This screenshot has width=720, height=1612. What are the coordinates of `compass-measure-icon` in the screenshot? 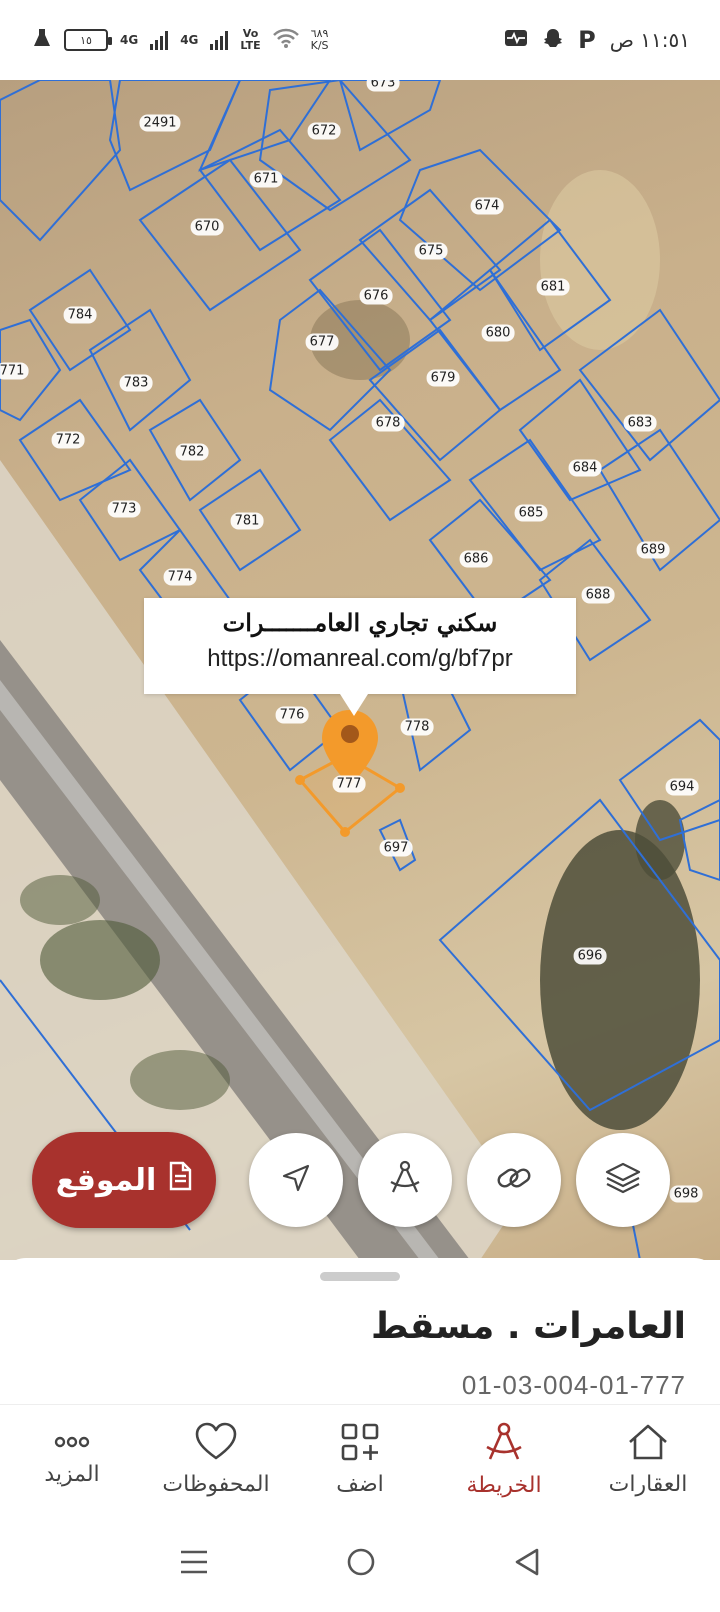 It's located at (405, 1180).